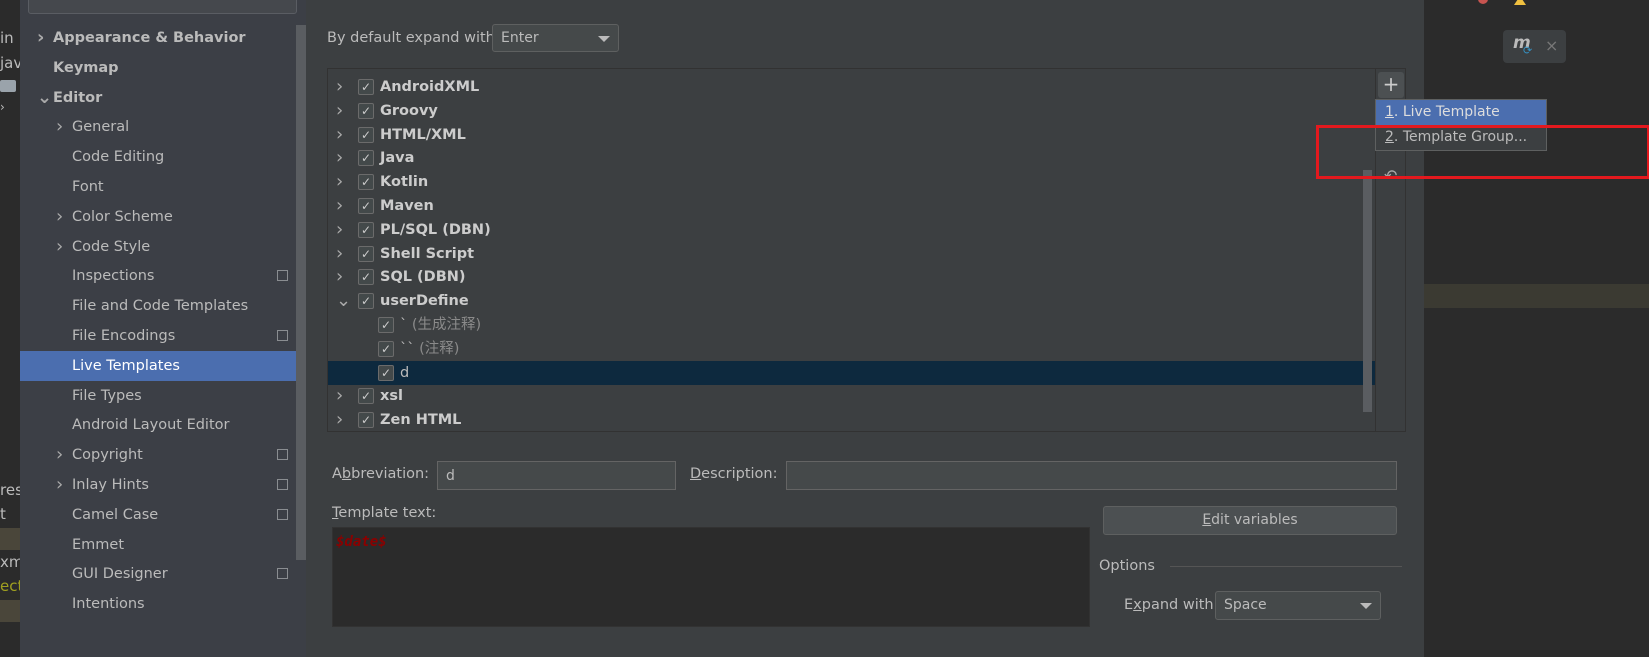 This screenshot has width=1649, height=657. Describe the element at coordinates (158, 187) in the screenshot. I see `sidebar-item: Font` at that location.